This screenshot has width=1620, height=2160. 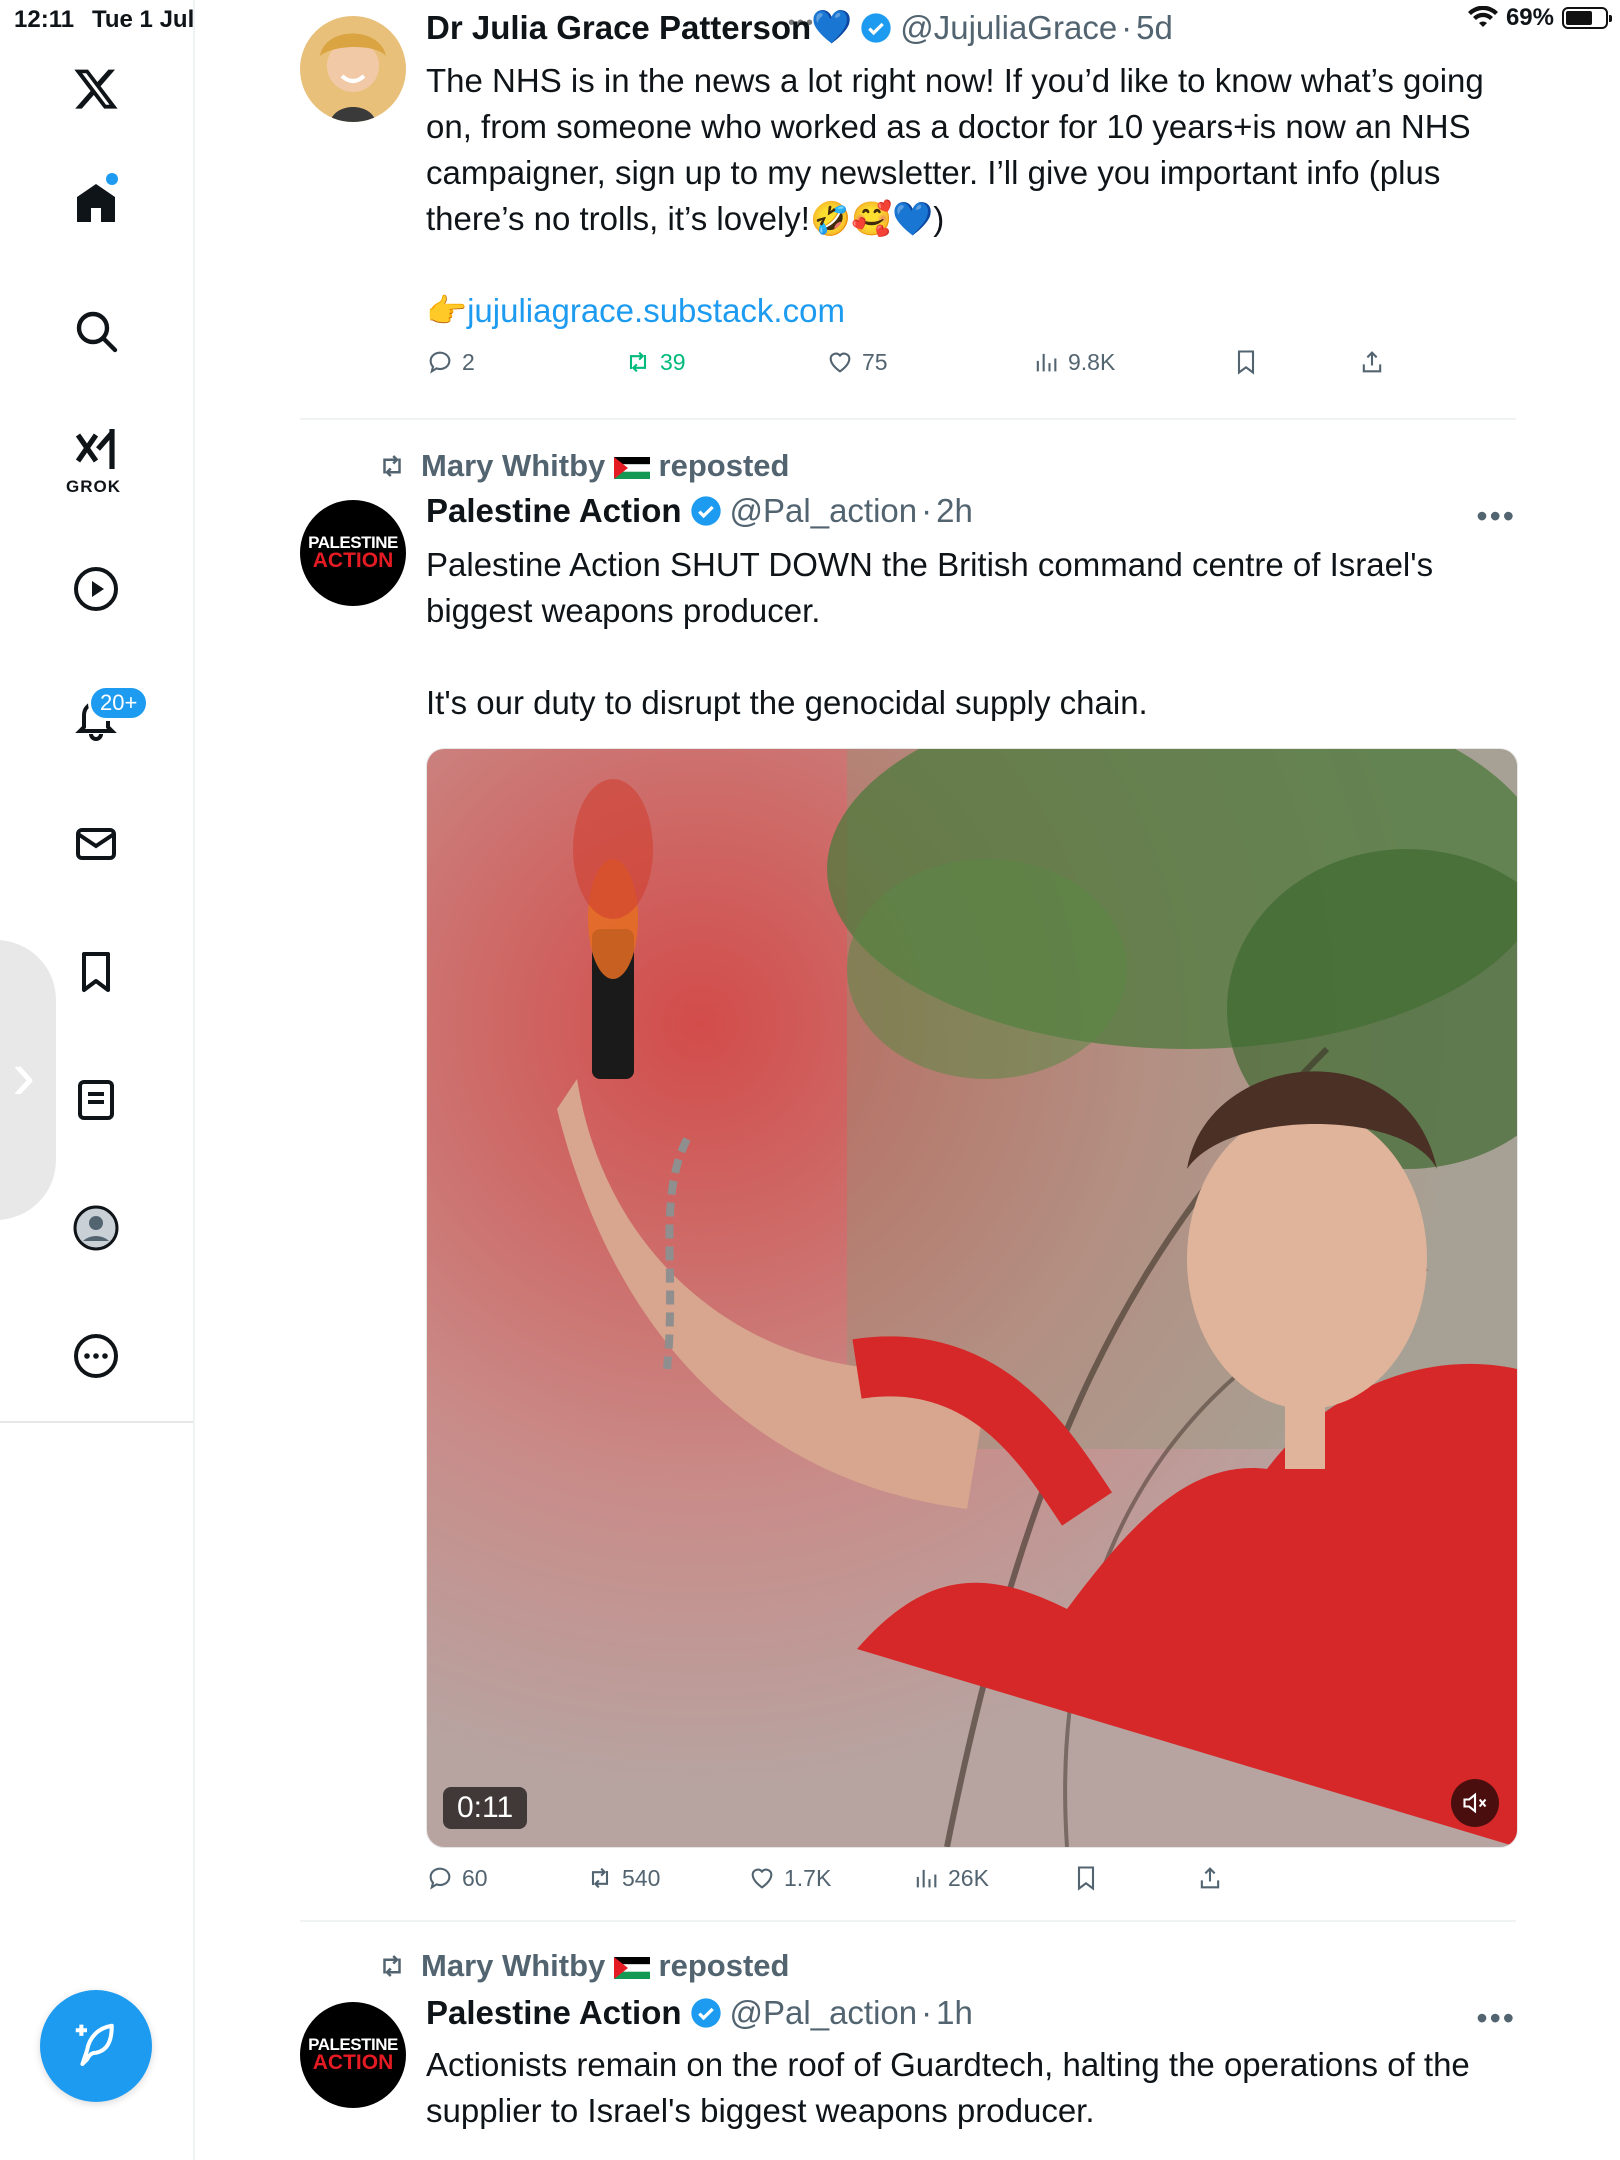 I want to click on reply-count: 2, so click(x=468, y=361).